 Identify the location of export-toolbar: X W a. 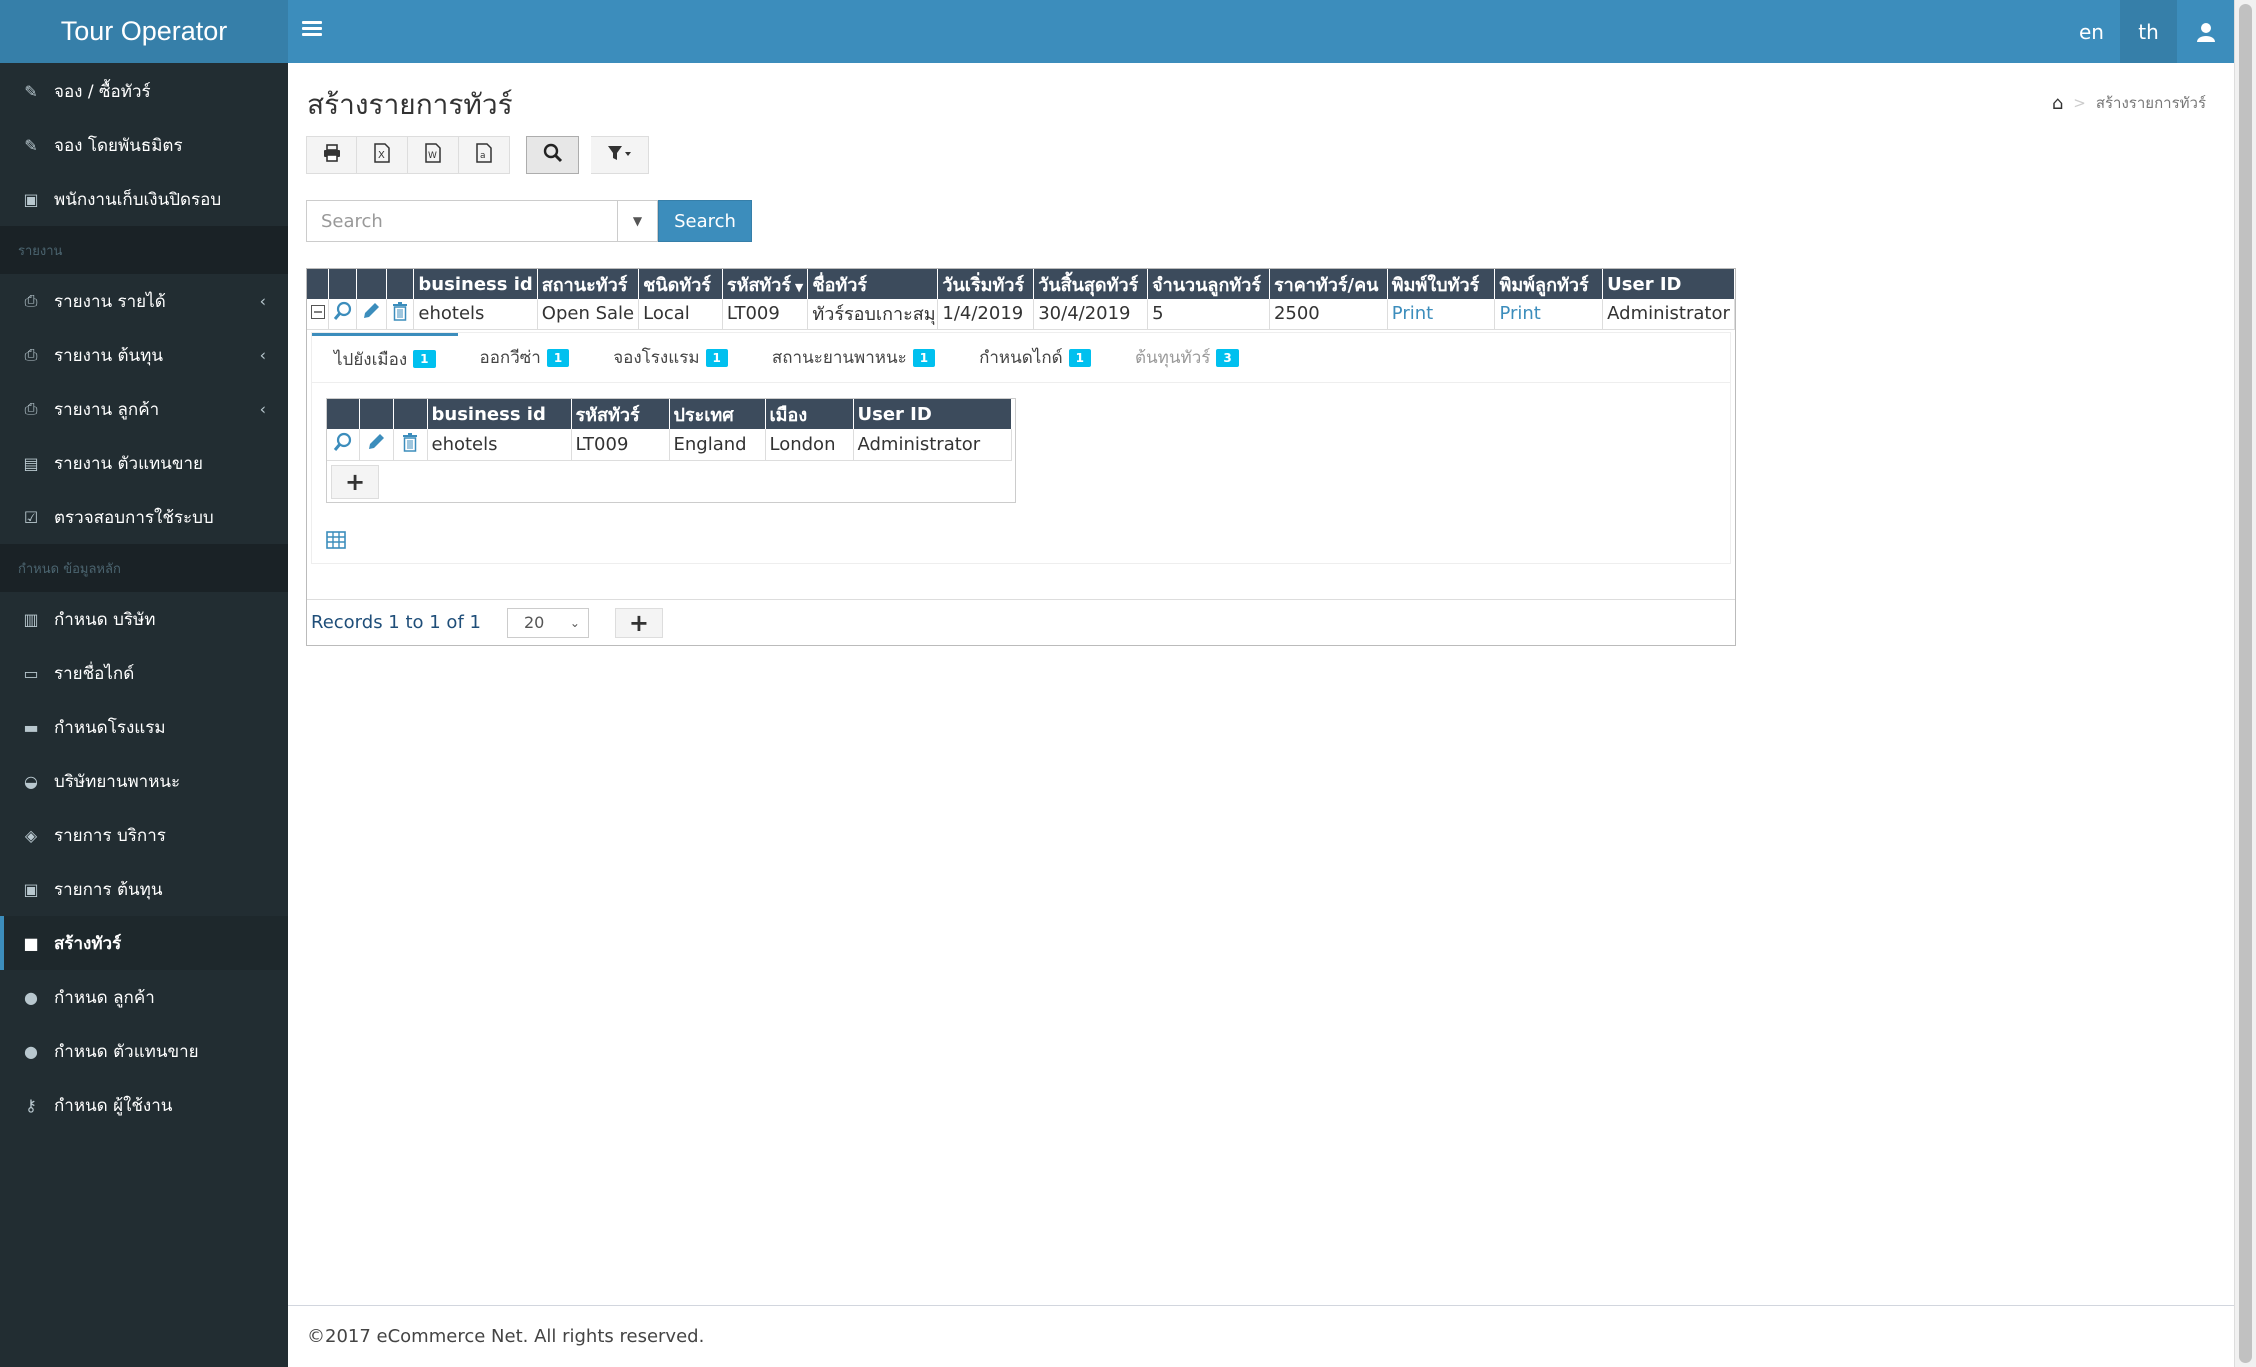
(477, 155).